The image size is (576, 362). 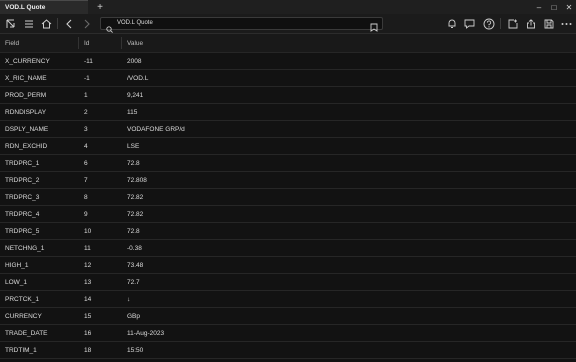 What do you see at coordinates (134, 316) in the screenshot?
I see `value-cell: GBp` at bounding box center [134, 316].